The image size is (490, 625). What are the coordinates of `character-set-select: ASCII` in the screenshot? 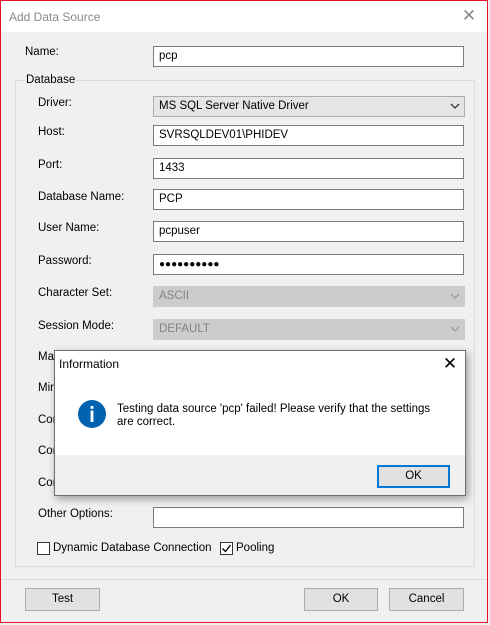 It's located at (309, 296).